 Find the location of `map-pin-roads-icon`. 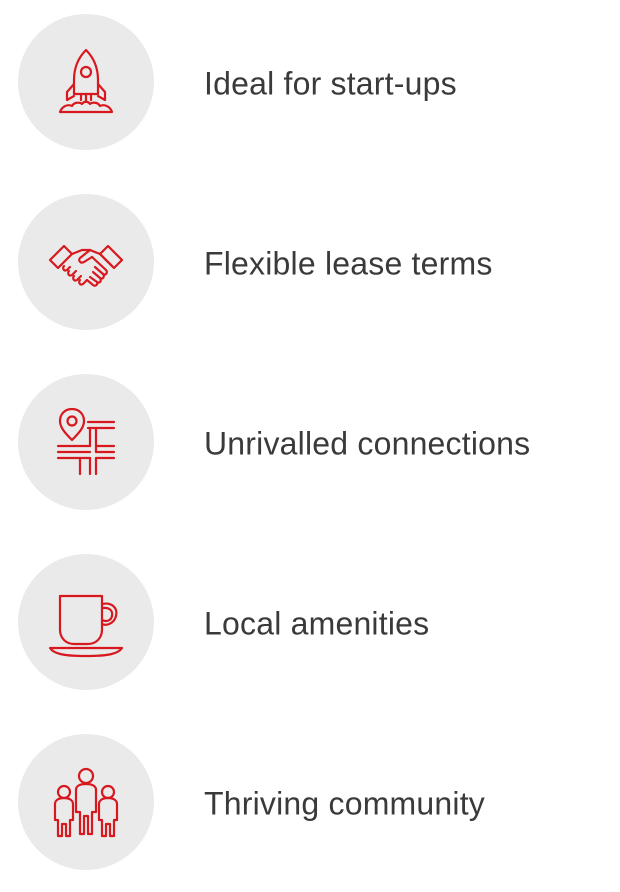

map-pin-roads-icon is located at coordinates (86, 441).